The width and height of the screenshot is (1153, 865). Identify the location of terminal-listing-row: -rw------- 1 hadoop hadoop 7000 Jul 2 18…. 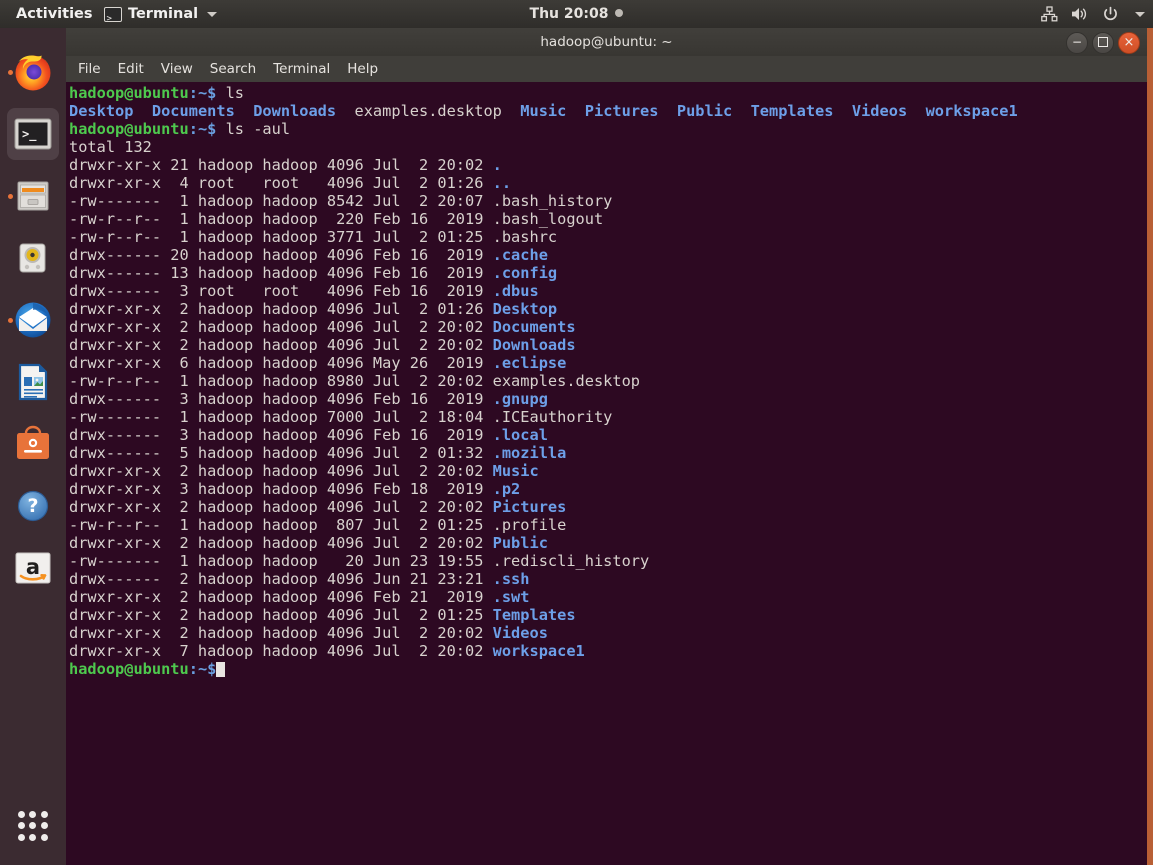
(341, 417).